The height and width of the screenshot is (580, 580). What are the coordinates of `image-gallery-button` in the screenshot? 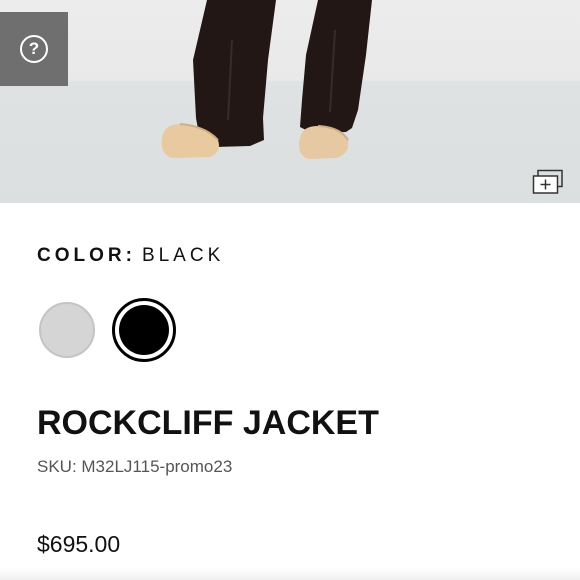 It's located at (548, 182).